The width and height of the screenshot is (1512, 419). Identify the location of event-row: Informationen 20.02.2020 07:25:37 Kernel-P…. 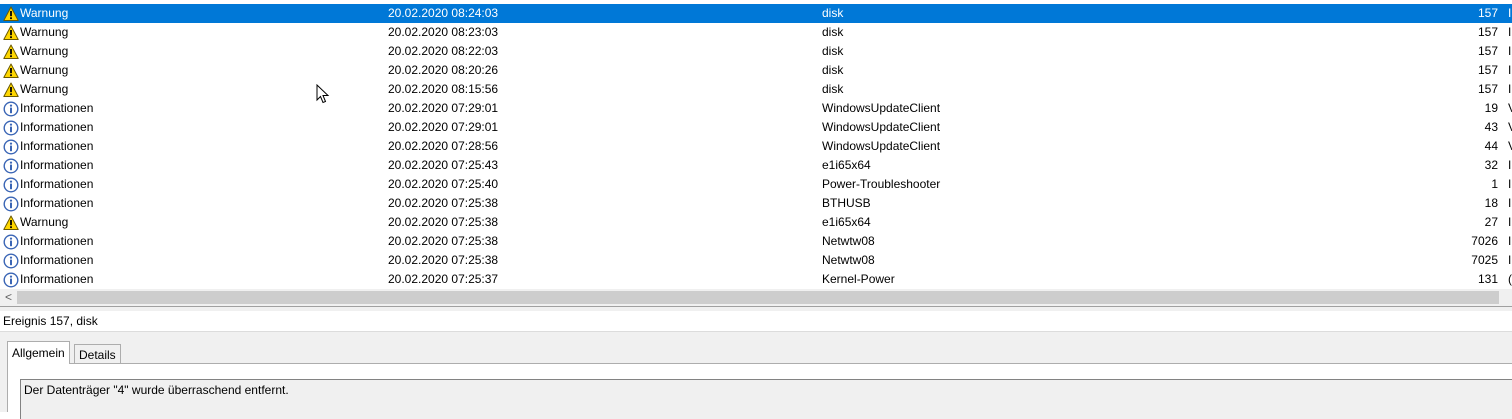
(756, 279).